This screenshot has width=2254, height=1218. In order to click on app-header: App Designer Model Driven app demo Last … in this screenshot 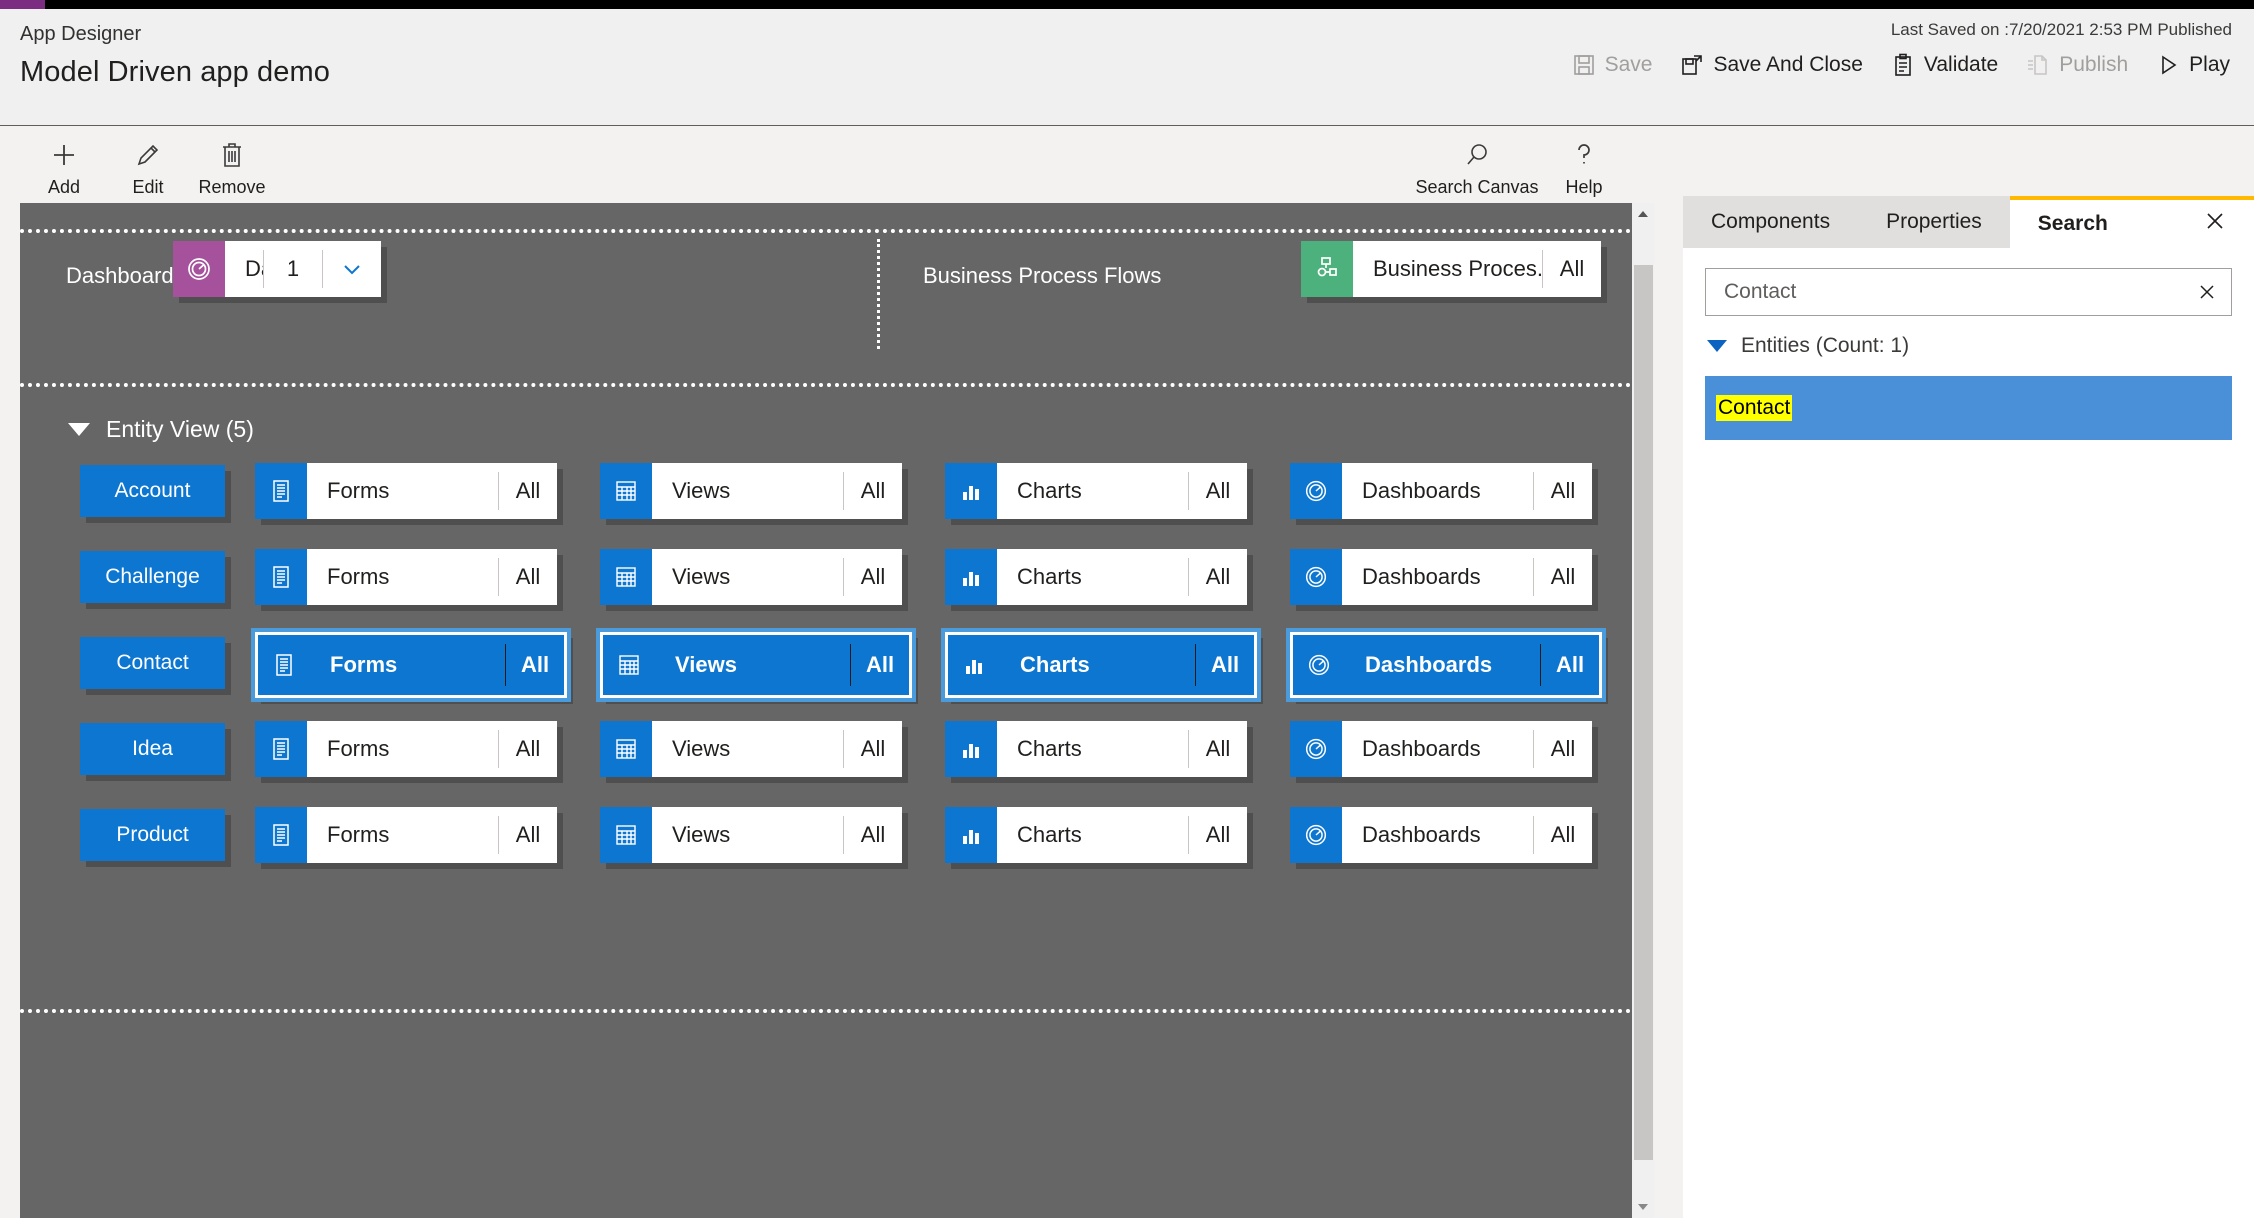, I will do `click(1127, 67)`.